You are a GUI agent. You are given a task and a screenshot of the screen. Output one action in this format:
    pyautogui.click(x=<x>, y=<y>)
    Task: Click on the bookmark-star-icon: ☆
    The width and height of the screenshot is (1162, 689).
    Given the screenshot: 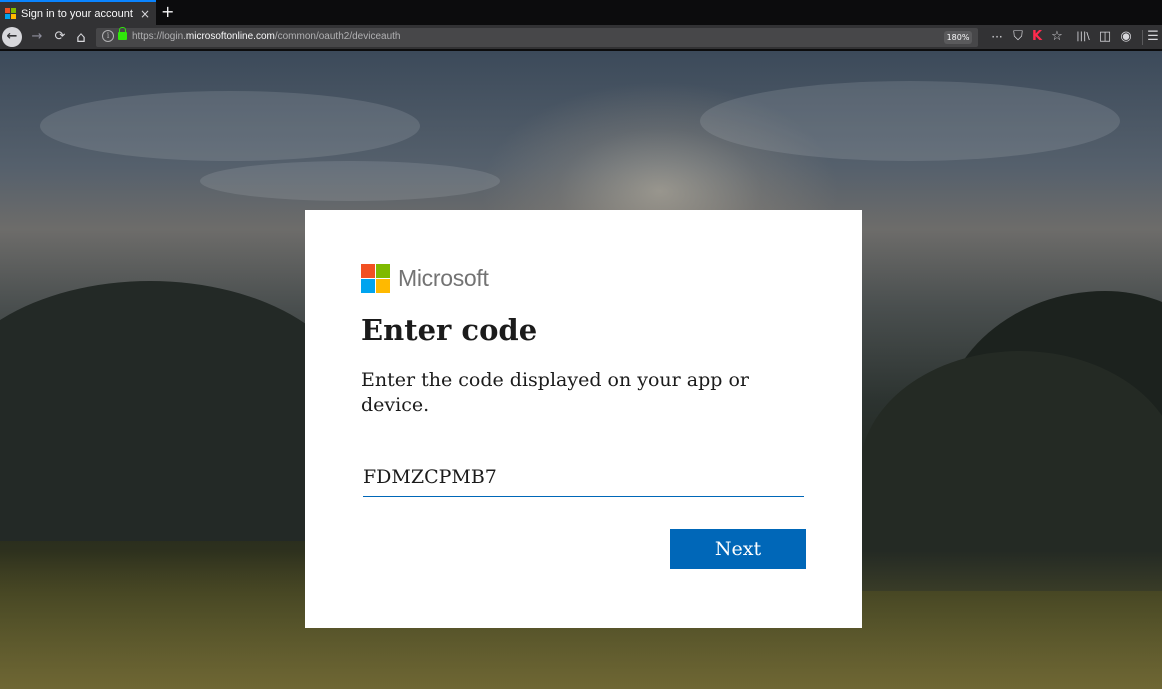 What is the action you would take?
    pyautogui.click(x=1057, y=37)
    